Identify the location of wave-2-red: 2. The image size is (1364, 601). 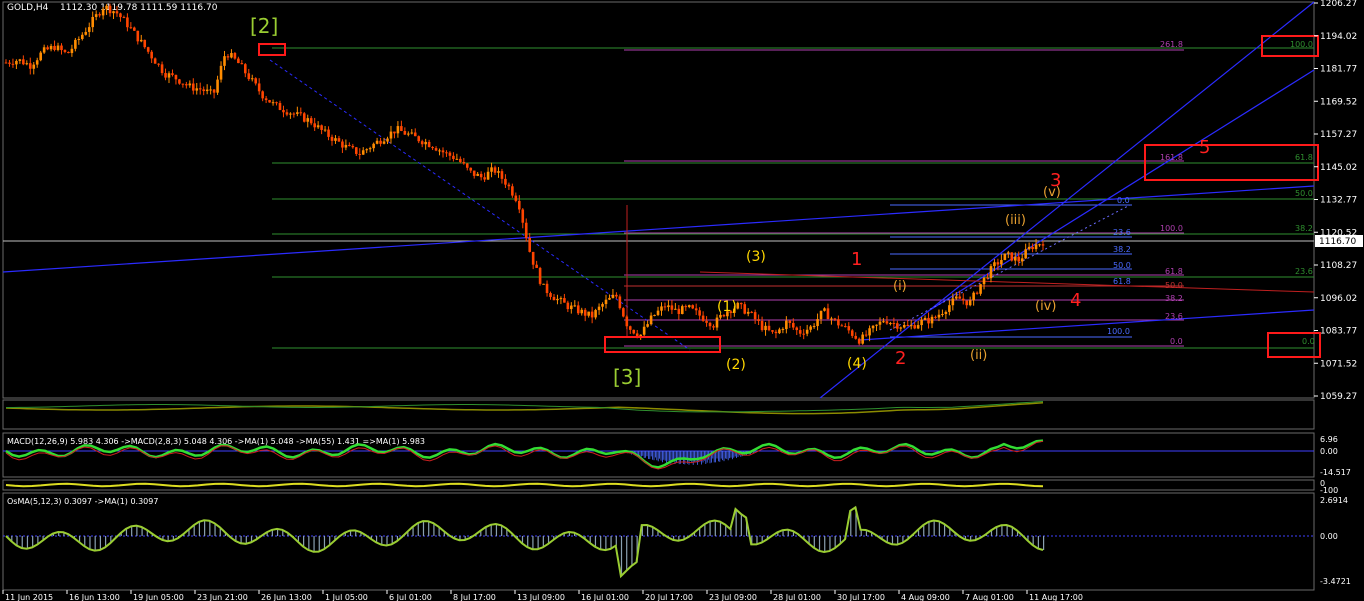
(900, 358).